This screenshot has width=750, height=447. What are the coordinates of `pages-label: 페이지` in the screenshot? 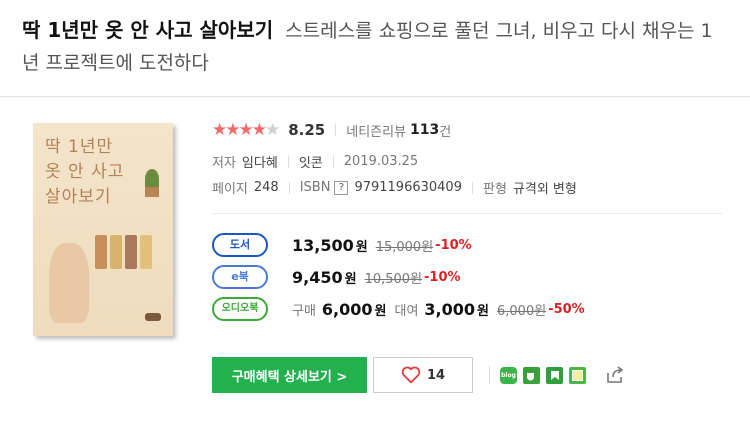 It's located at (230, 189).